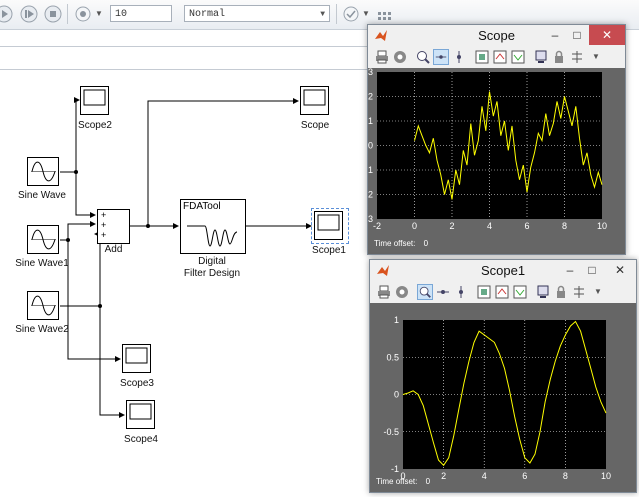  I want to click on add-label: Add, so click(113, 249).